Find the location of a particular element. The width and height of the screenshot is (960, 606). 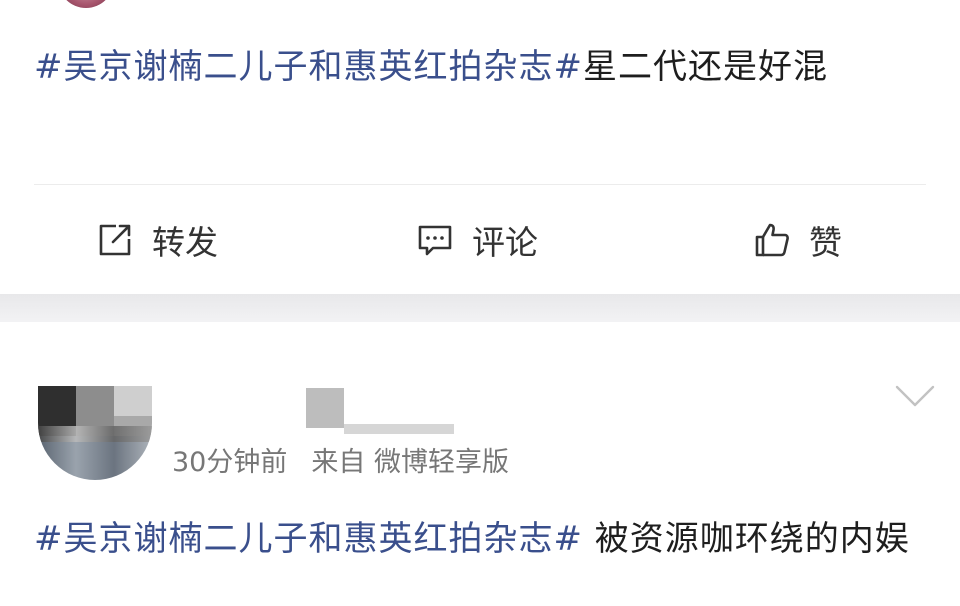

repost-button: 转发 is located at coordinates (157, 240).